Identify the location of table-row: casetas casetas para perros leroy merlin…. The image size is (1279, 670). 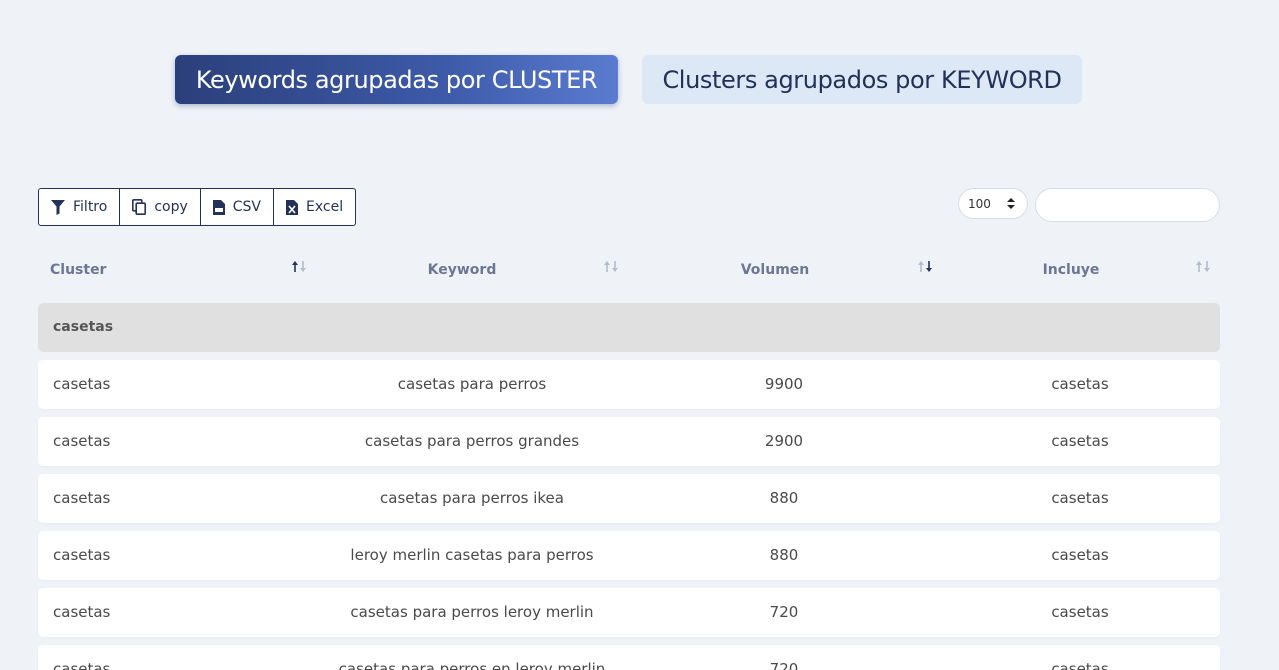
(629, 612).